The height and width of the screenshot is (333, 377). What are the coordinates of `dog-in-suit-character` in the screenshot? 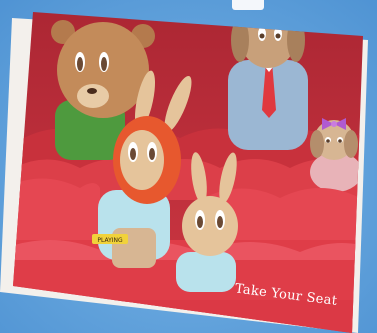 It's located at (268, 81).